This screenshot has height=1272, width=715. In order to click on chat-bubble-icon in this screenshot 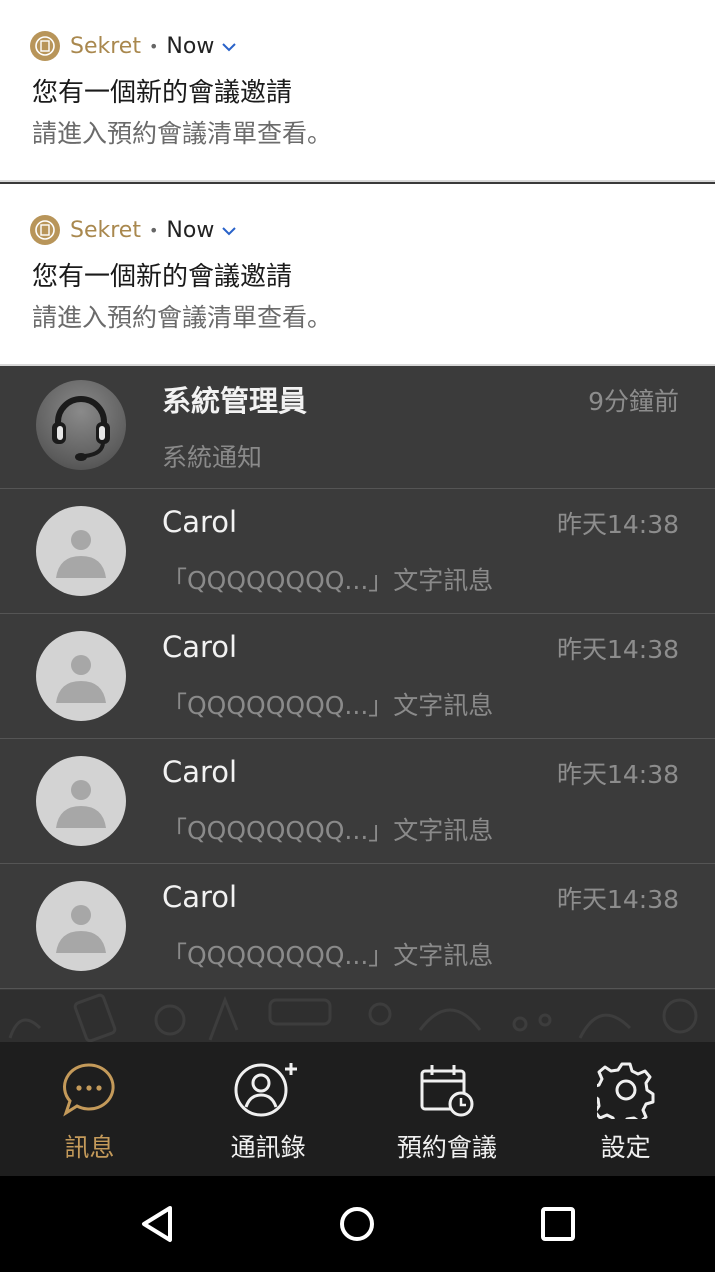, I will do `click(89, 1090)`.